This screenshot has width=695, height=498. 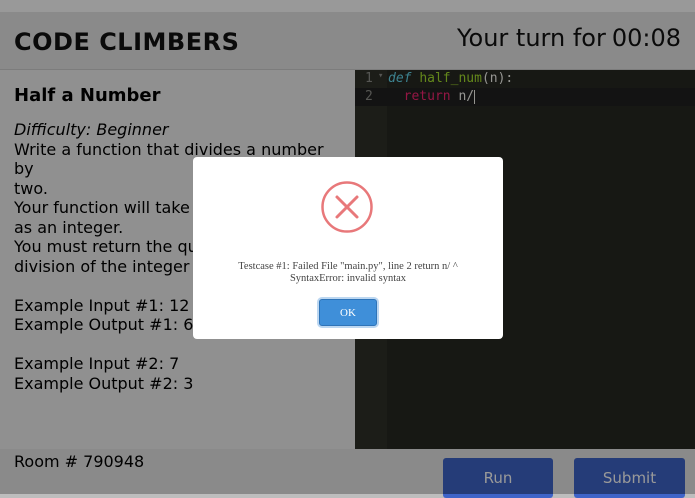 What do you see at coordinates (348, 278) in the screenshot?
I see `error-message-line: SyntaxError: invalid syntax` at bounding box center [348, 278].